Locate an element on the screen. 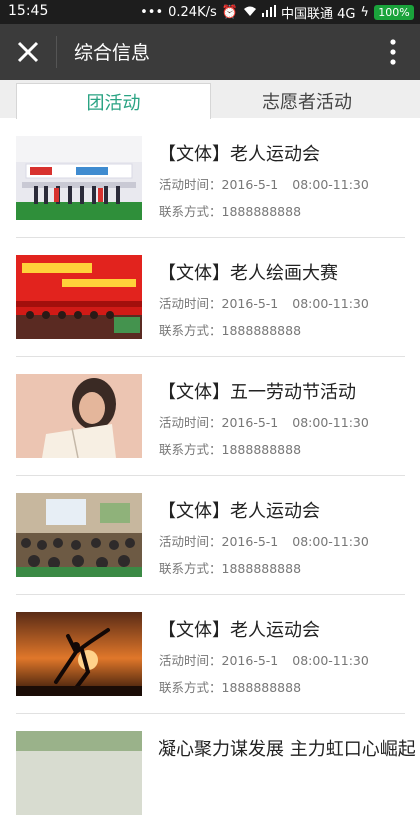 This screenshot has width=420, height=832. page-title: 综合信息 is located at coordinates (112, 53).